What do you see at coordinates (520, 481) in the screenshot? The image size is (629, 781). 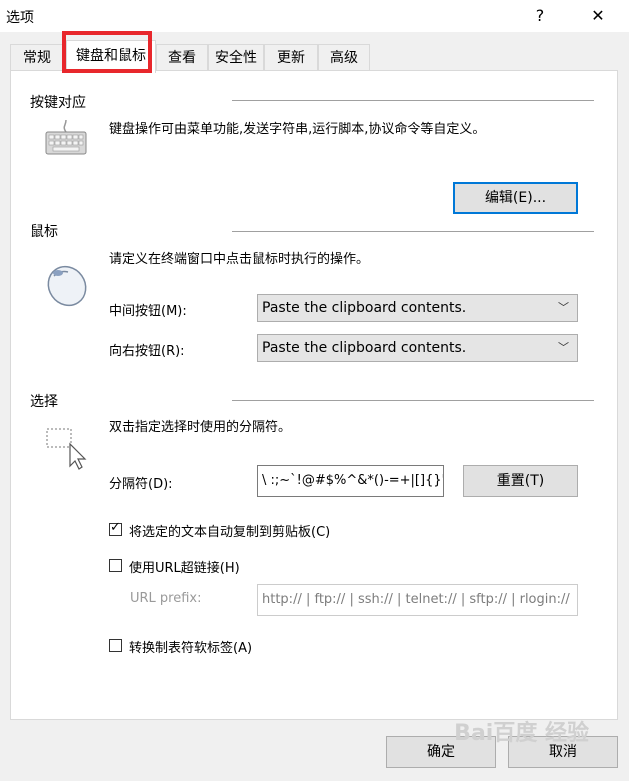 I see `reset-button: 重置(T)` at bounding box center [520, 481].